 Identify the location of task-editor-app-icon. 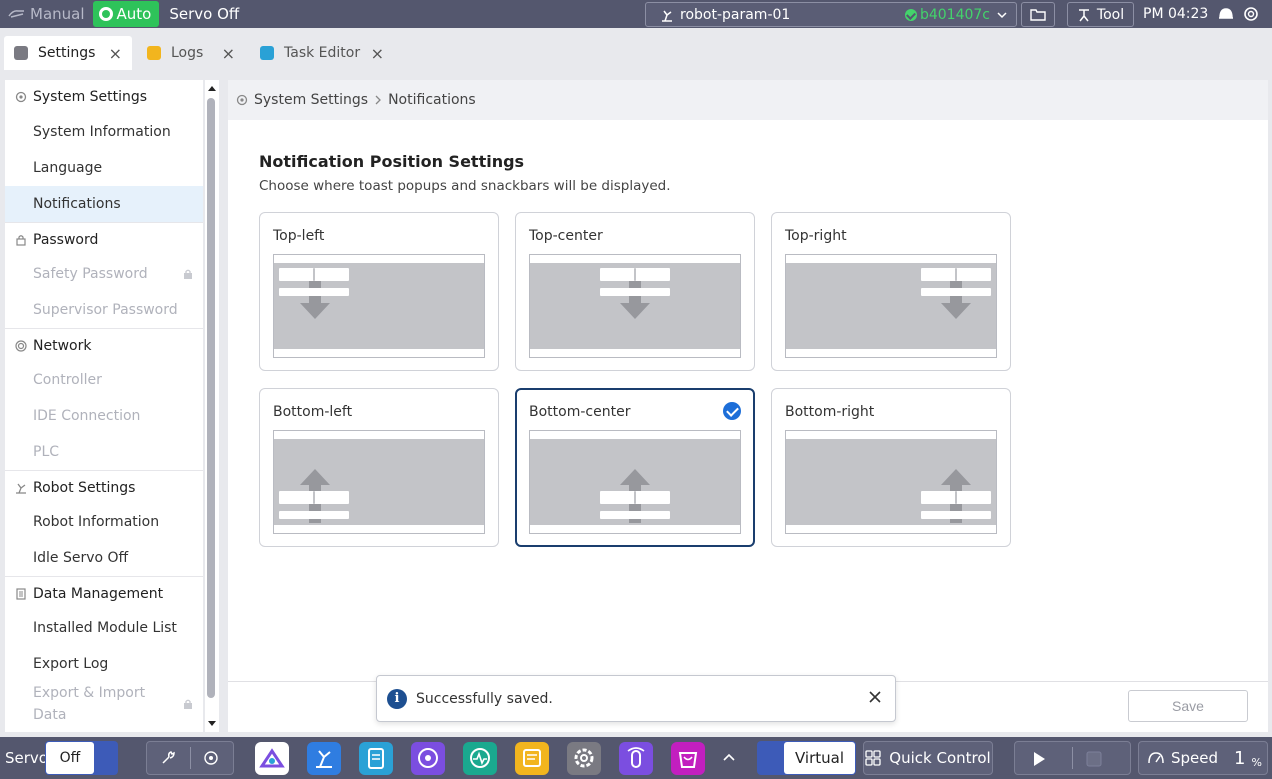
(376, 758).